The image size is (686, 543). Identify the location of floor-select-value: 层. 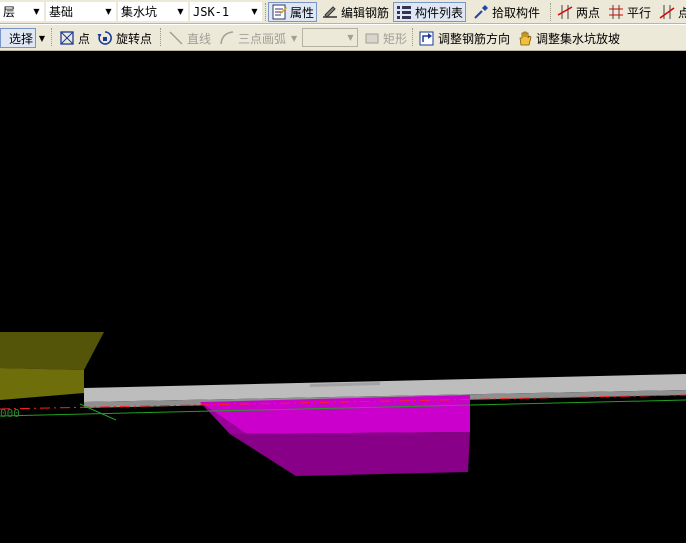
(9, 12).